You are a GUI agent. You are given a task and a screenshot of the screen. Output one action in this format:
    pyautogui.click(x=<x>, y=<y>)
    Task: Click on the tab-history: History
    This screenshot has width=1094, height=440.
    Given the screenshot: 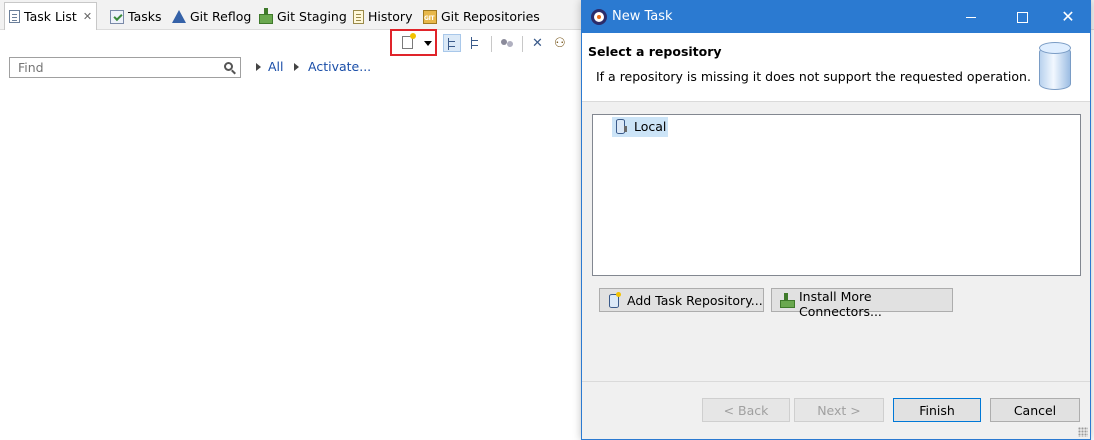 What is the action you would take?
    pyautogui.click(x=382, y=16)
    